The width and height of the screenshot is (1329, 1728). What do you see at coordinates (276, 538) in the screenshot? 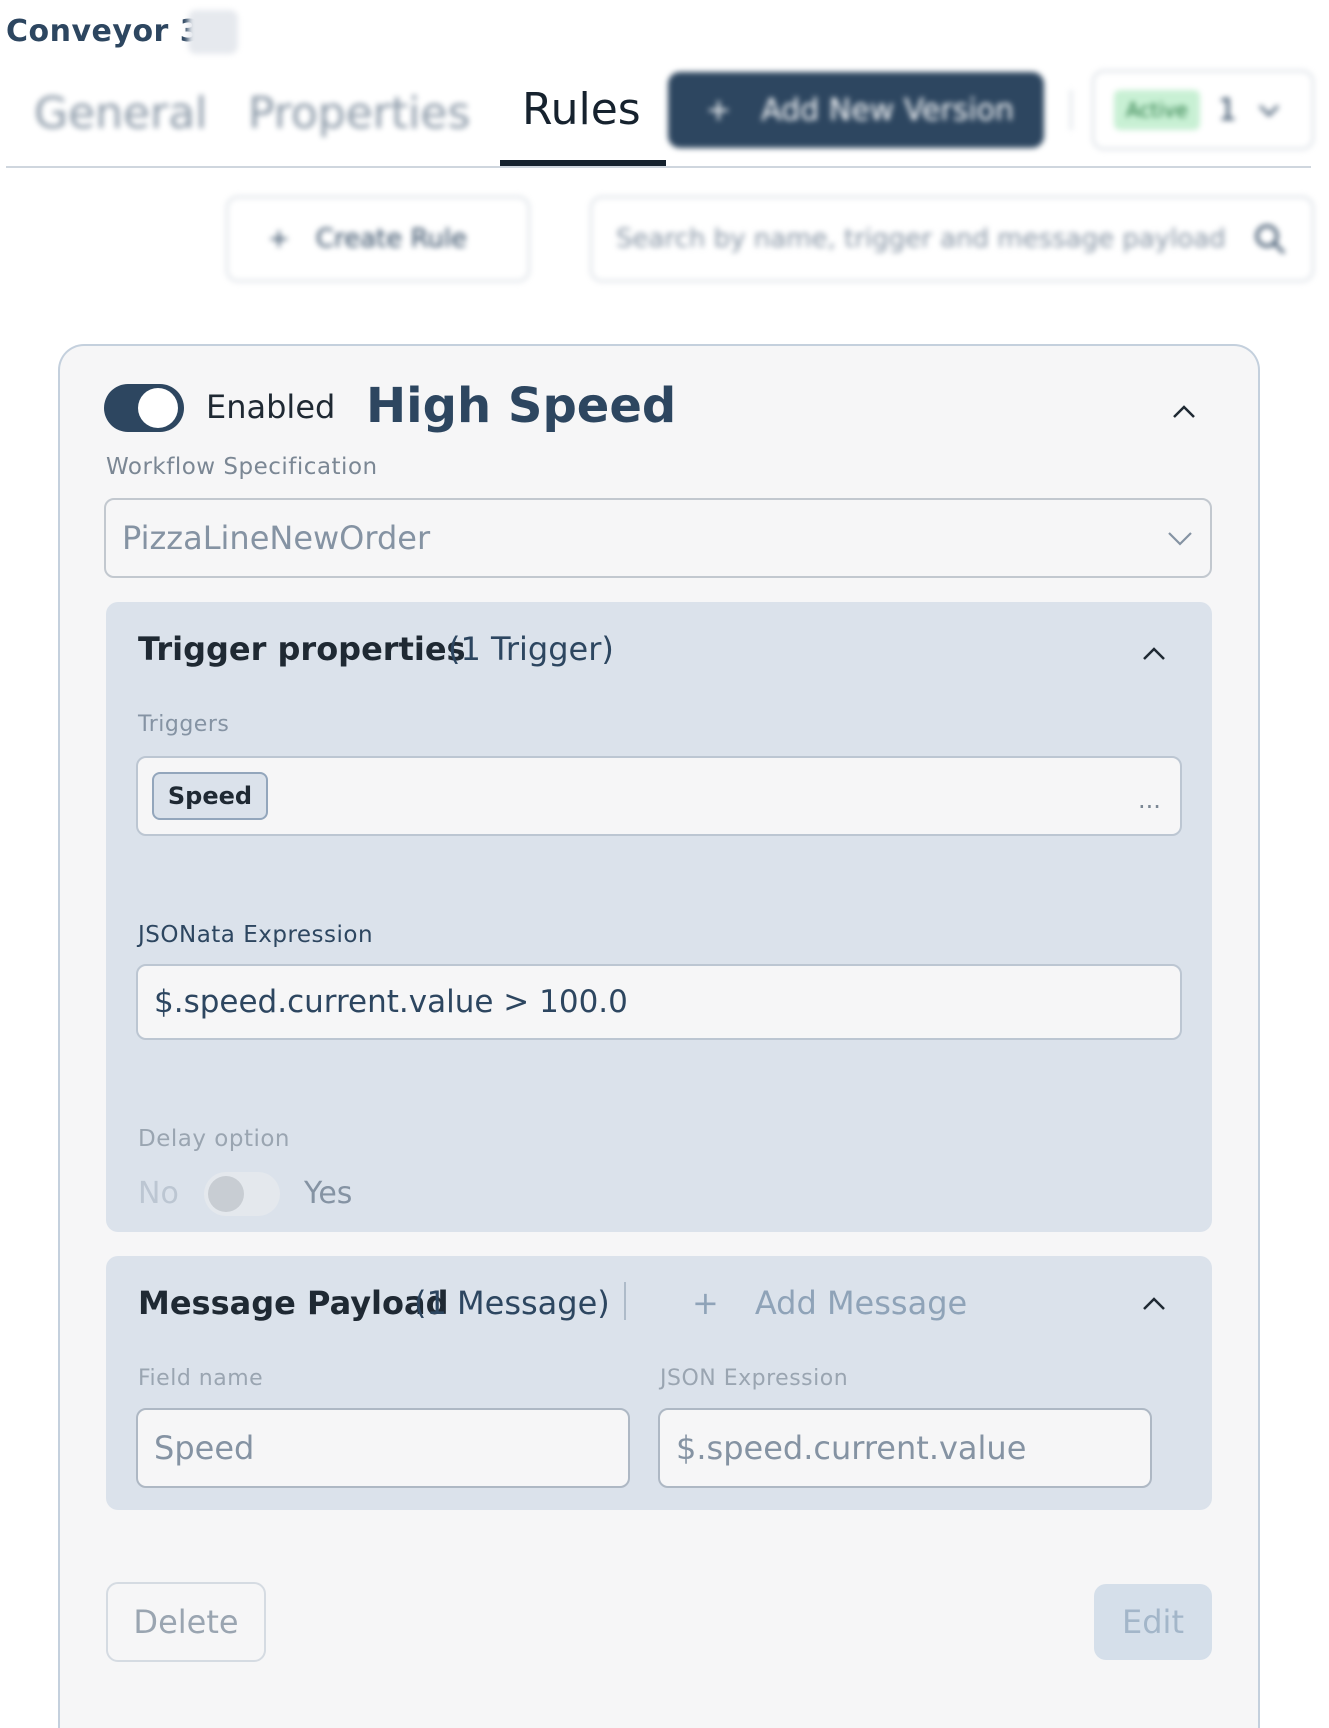
I see `workflow-spec-value: PizzaLineNewOrder` at bounding box center [276, 538].